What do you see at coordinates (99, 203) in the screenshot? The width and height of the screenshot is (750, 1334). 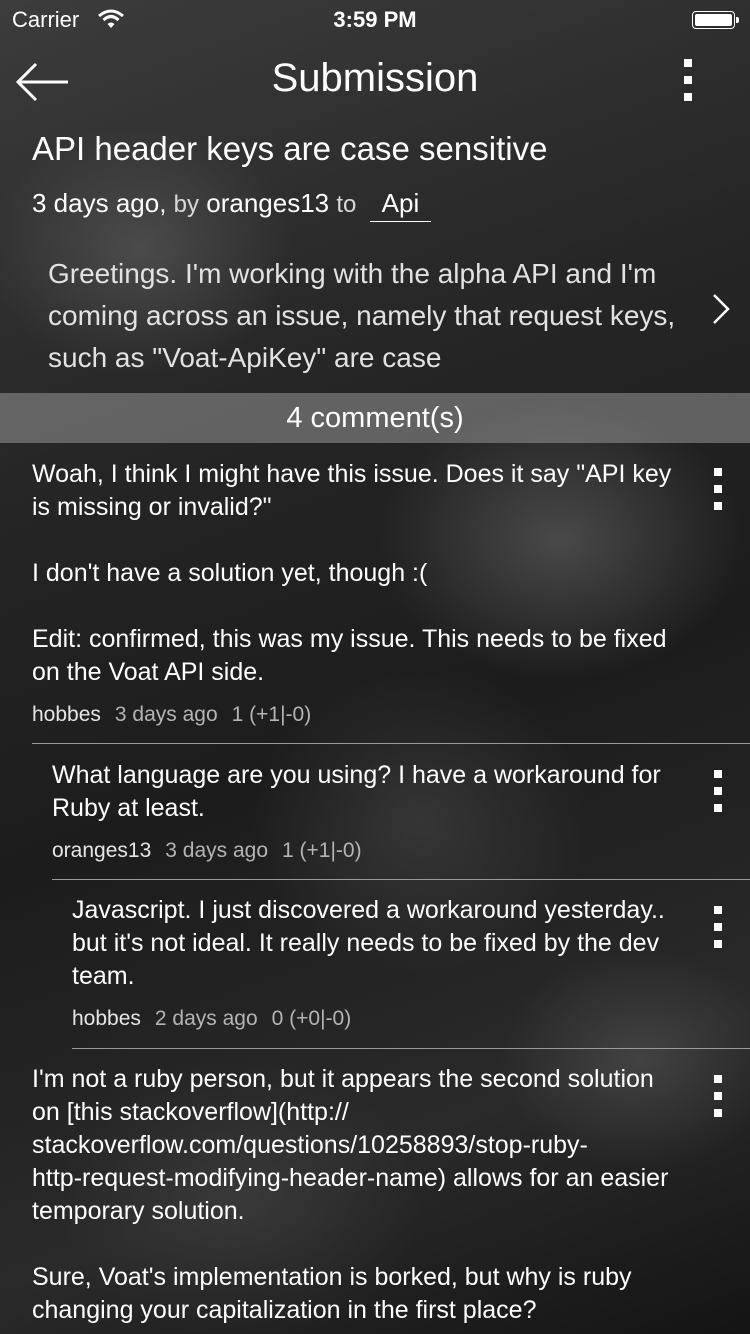 I see `submission-time: 3 days ago,` at bounding box center [99, 203].